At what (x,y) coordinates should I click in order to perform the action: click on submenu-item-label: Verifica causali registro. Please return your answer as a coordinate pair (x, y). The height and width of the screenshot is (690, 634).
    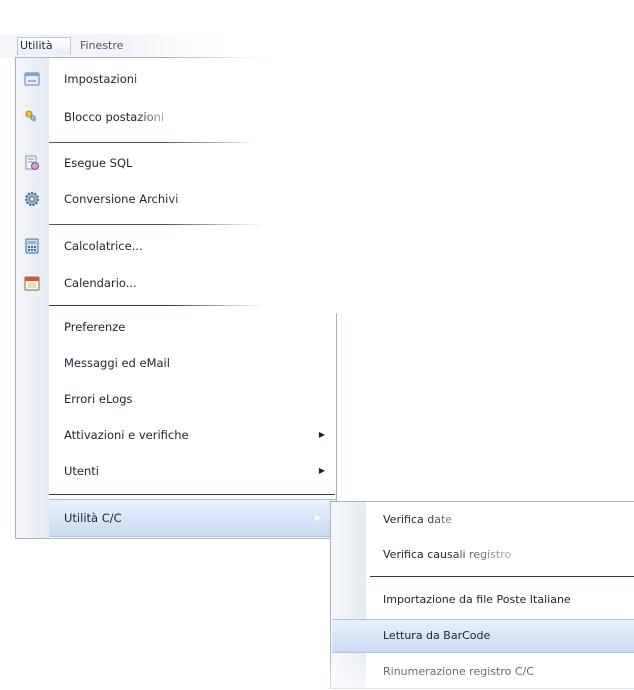
    Looking at the image, I should click on (447, 554).